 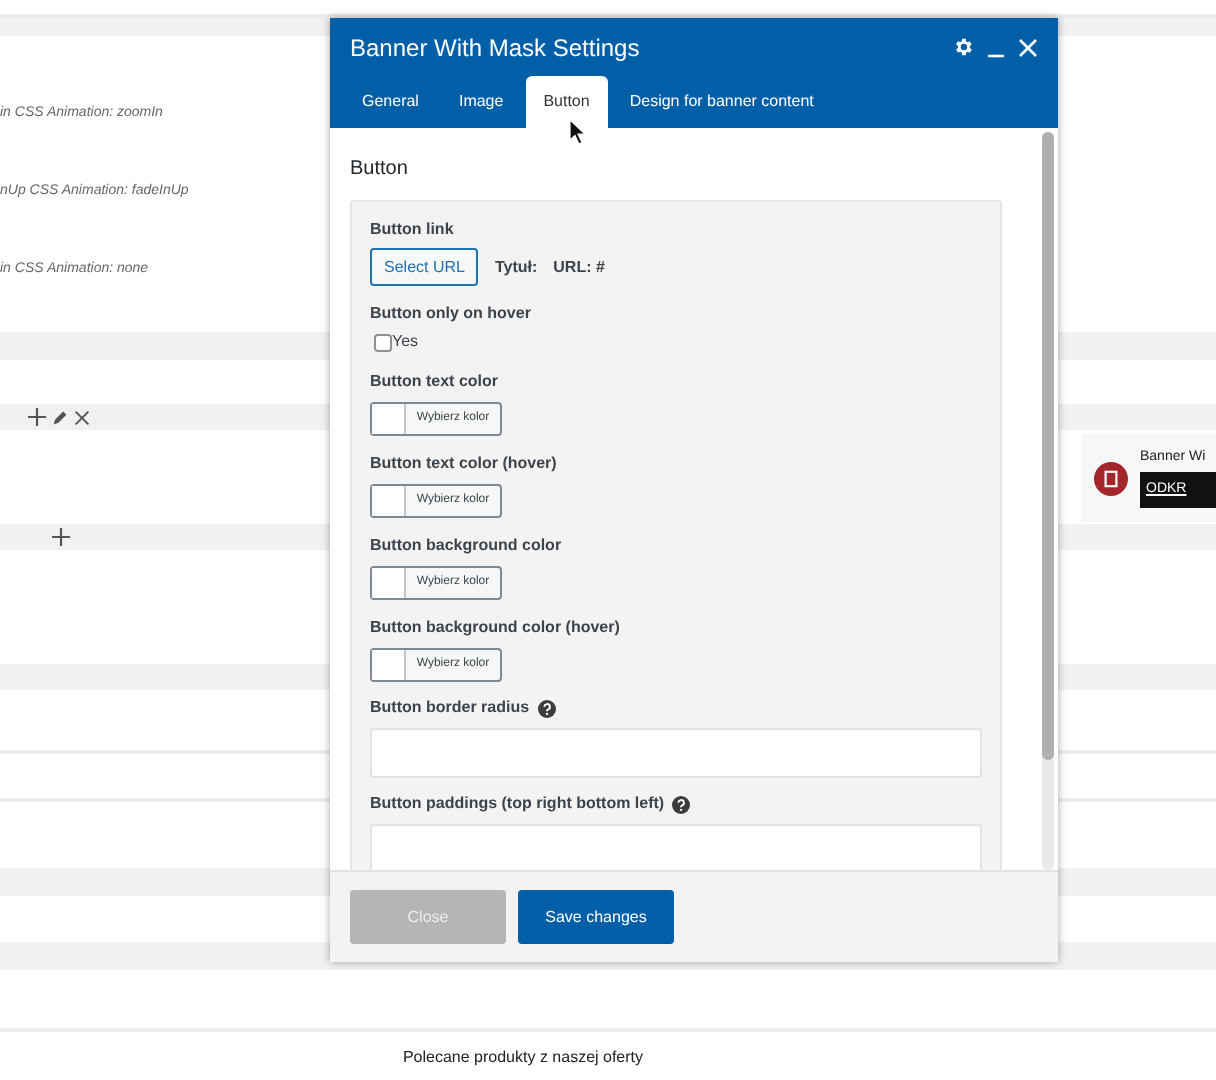 What do you see at coordinates (495, 628) in the screenshot?
I see `field-label: Button background color (hover)` at bounding box center [495, 628].